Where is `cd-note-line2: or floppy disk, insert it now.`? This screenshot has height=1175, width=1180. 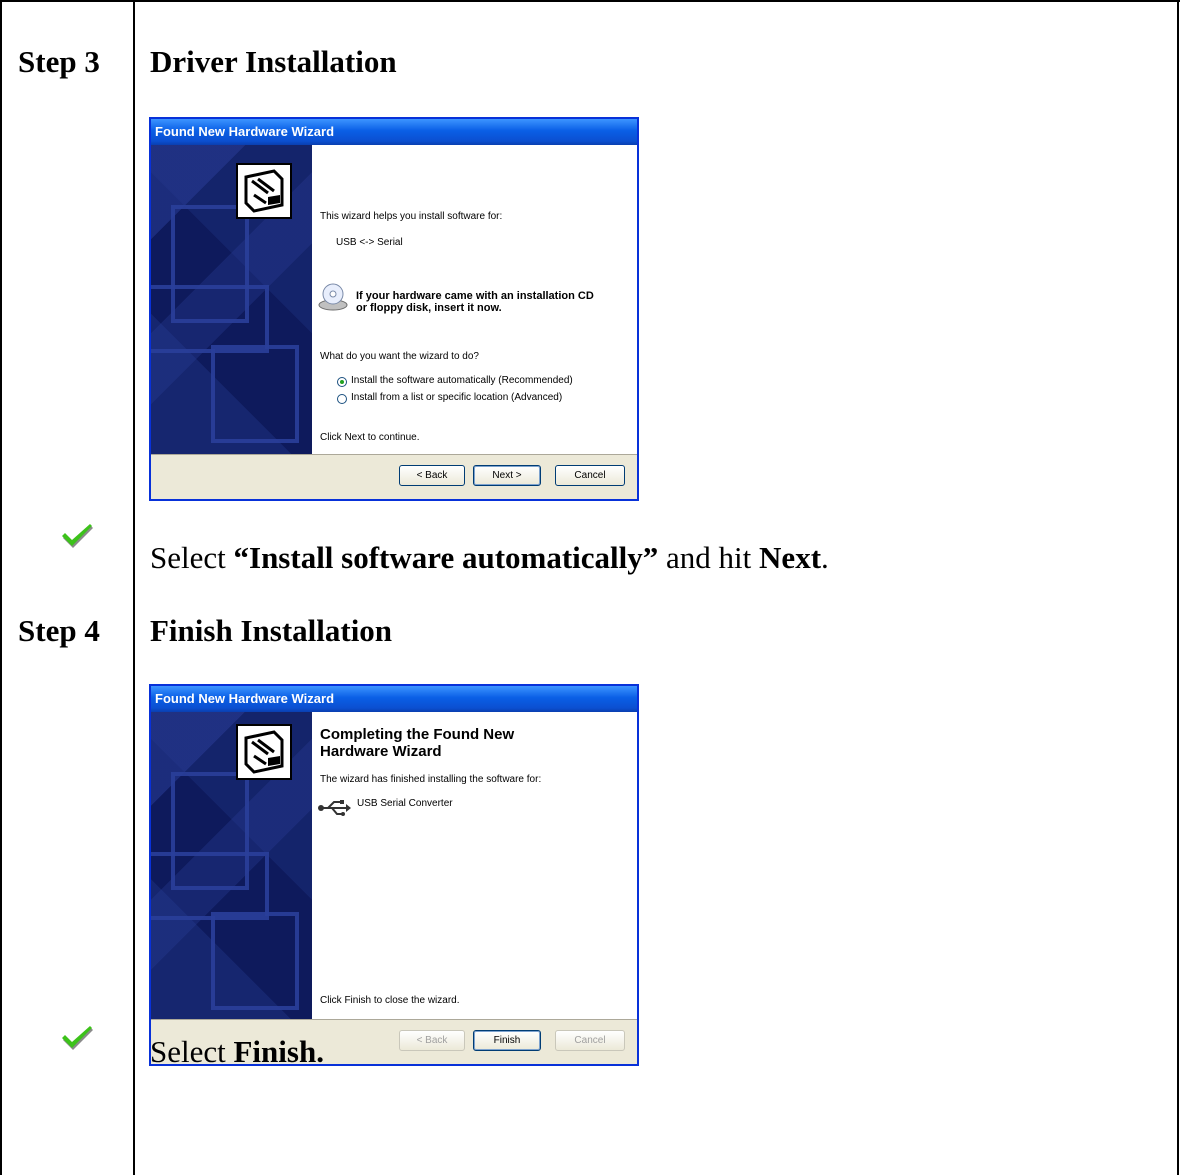 cd-note-line2: or floppy disk, insert it now. is located at coordinates (429, 308).